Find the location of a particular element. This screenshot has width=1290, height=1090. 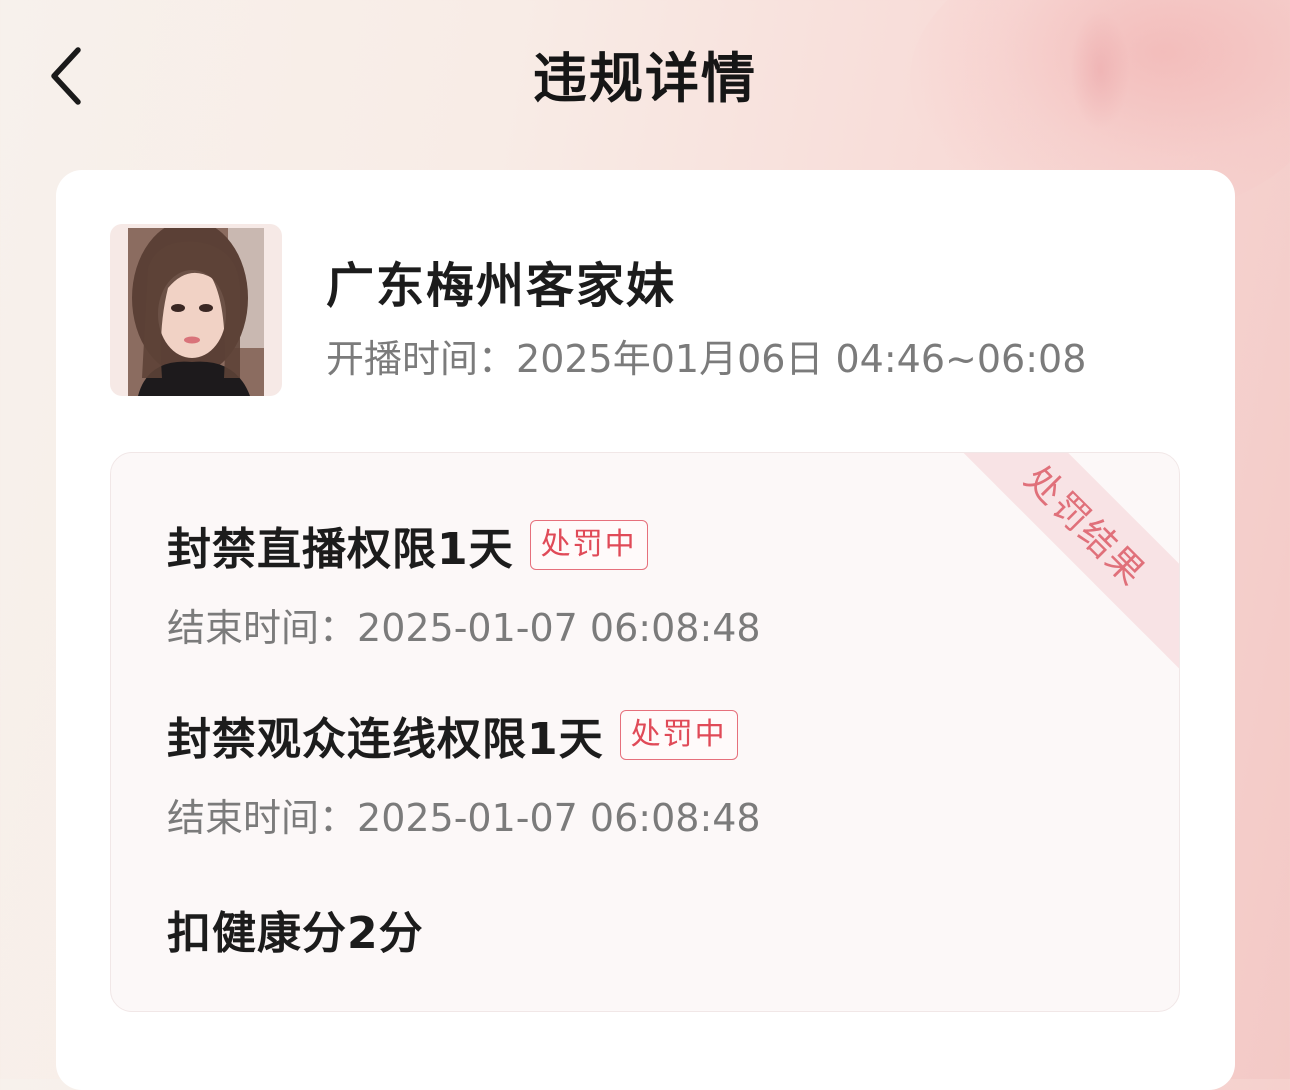

penalty-item-health-score: 扣健康分2分 is located at coordinates (295, 929).